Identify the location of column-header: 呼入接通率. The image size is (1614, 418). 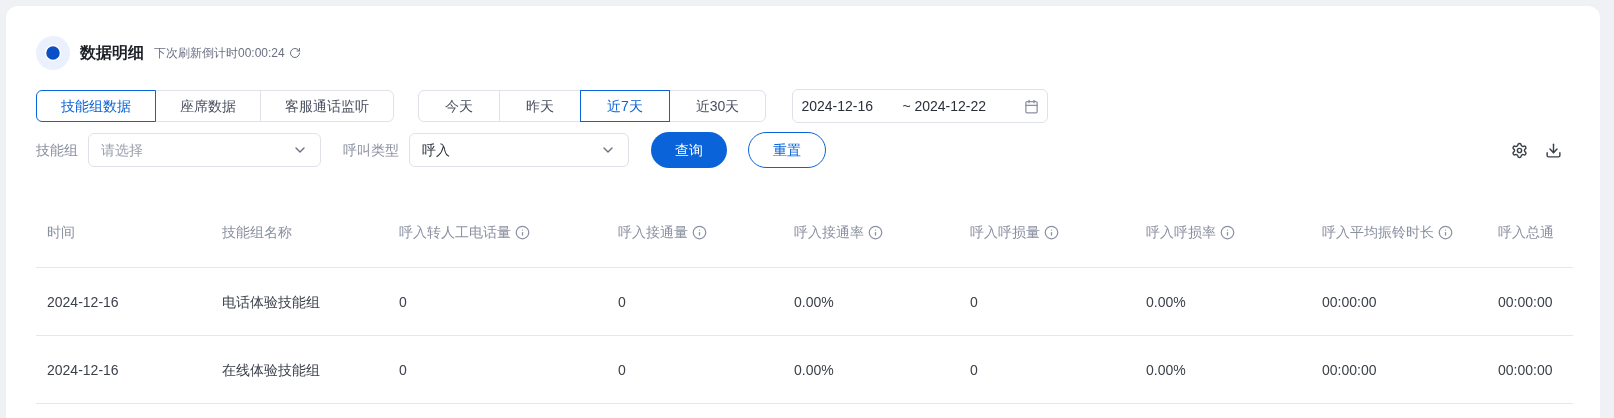
(829, 232).